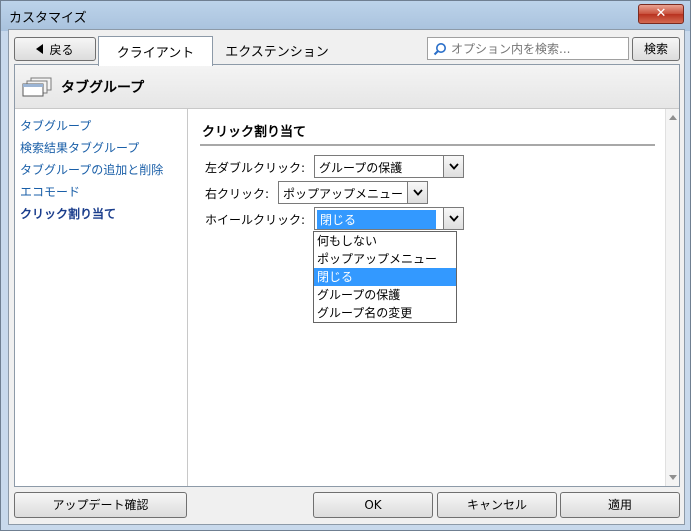 The height and width of the screenshot is (531, 691). What do you see at coordinates (385, 313) in the screenshot?
I see `dropdown-option-rename-group: グループ名の変更` at bounding box center [385, 313].